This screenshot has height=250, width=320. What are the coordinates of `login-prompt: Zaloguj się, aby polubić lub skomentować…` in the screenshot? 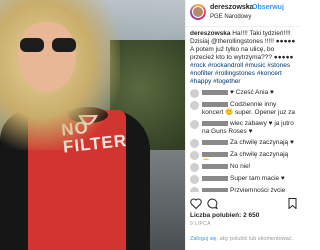 It's located at (241, 239).